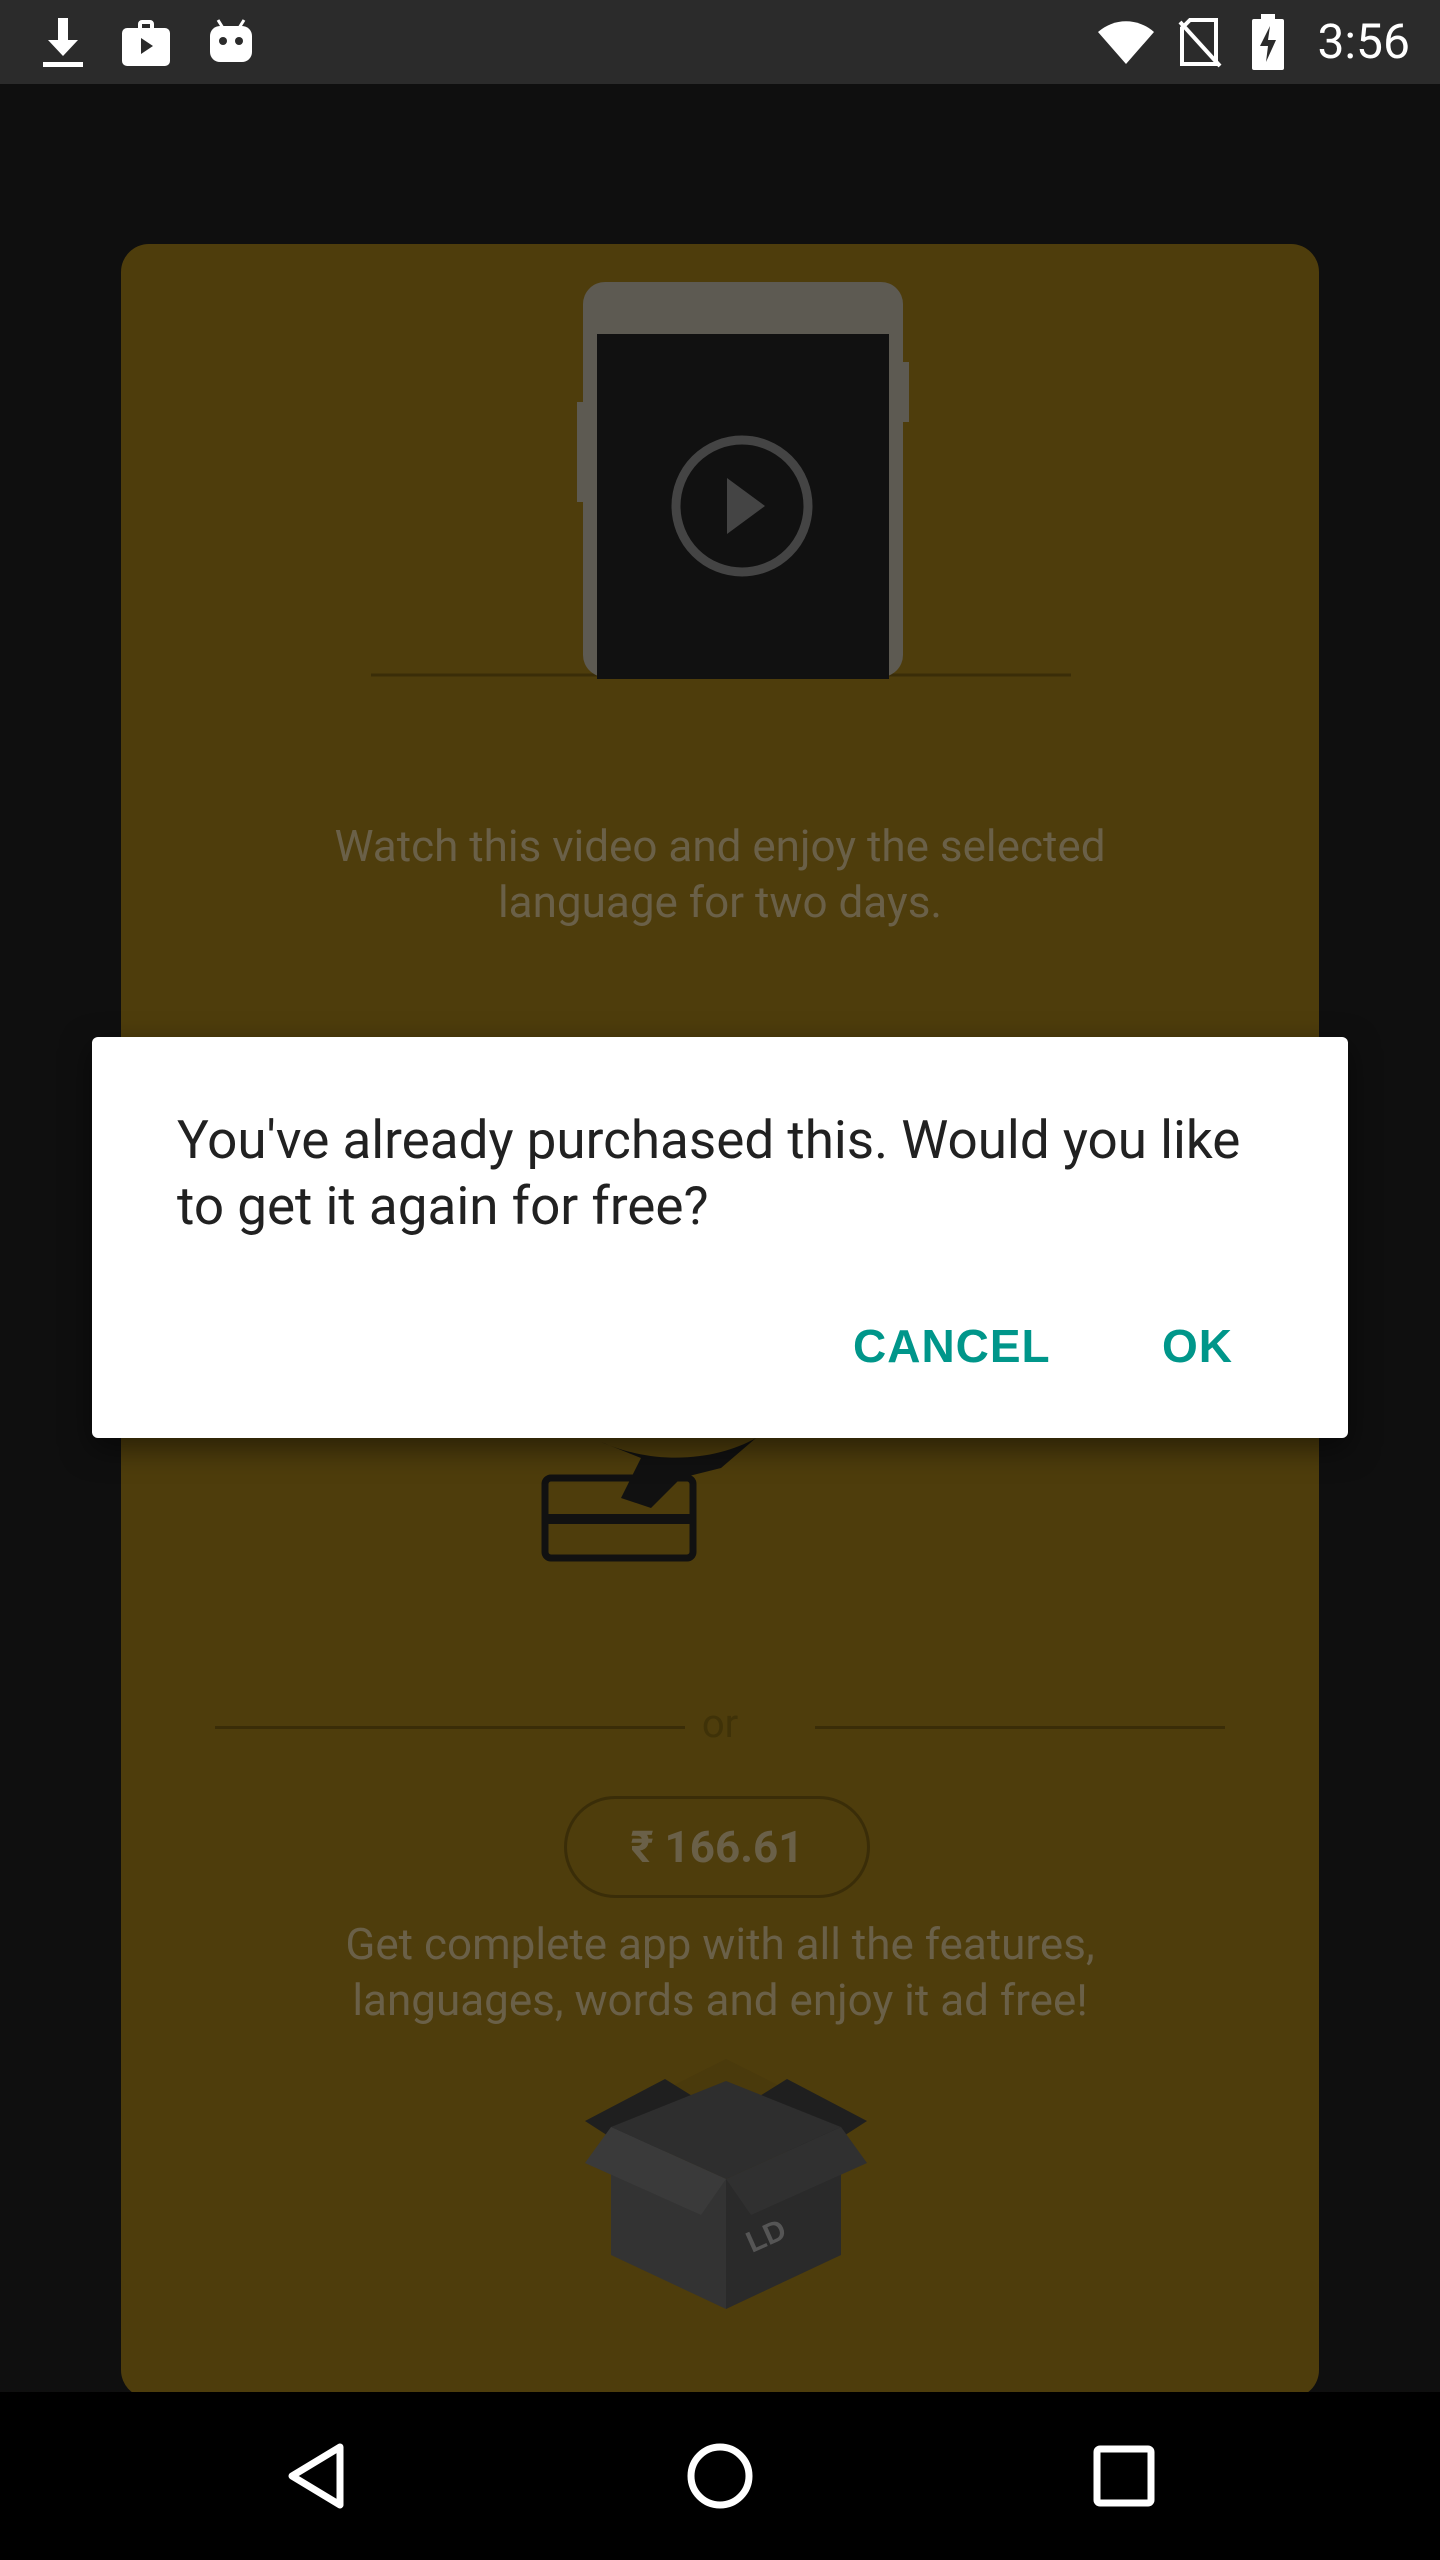  Describe the element at coordinates (1126, 42) in the screenshot. I see `wifi-icon` at that location.